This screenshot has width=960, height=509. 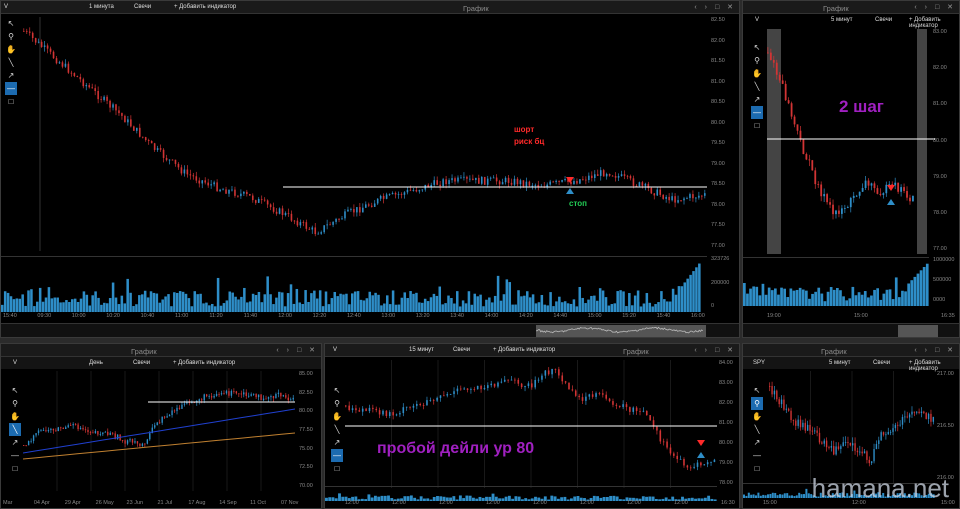 I want to click on navigator-window, so click(x=918, y=331).